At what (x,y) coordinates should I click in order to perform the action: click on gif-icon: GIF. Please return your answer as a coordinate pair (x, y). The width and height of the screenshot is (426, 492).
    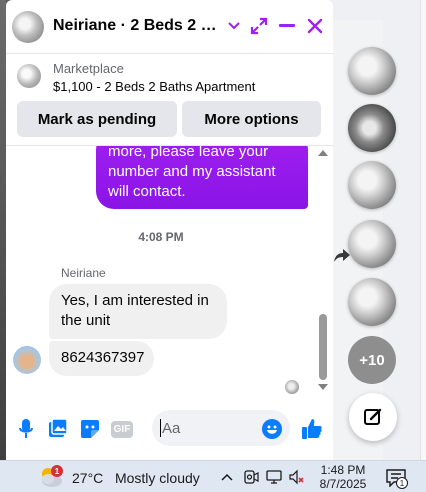
    Looking at the image, I should click on (122, 429).